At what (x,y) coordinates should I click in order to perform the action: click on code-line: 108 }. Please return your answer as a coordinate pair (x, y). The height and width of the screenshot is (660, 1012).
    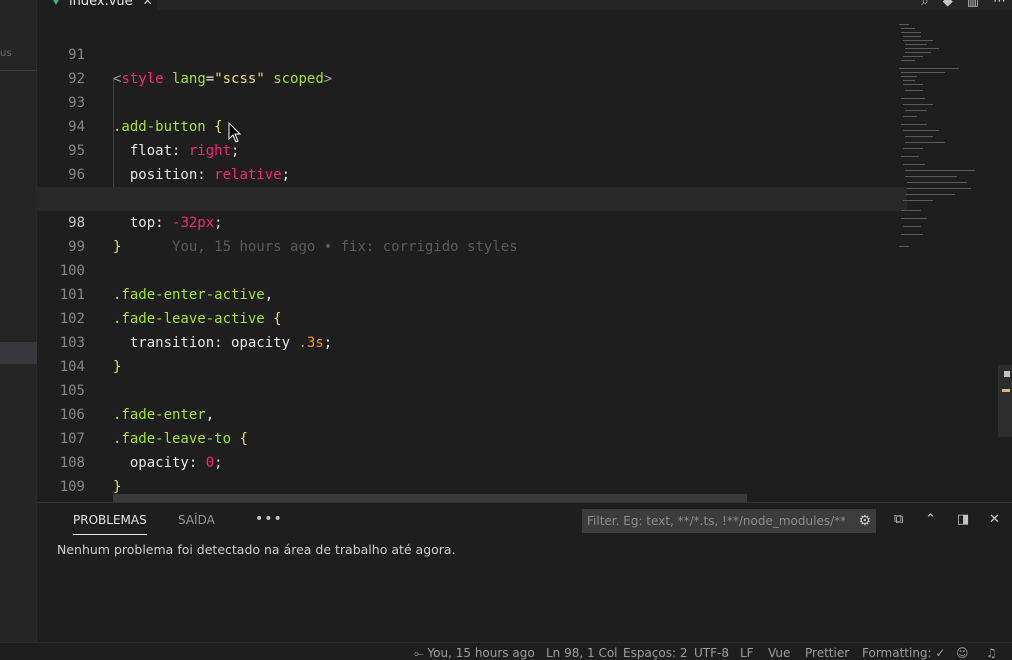
    Looking at the image, I should click on (472, 461).